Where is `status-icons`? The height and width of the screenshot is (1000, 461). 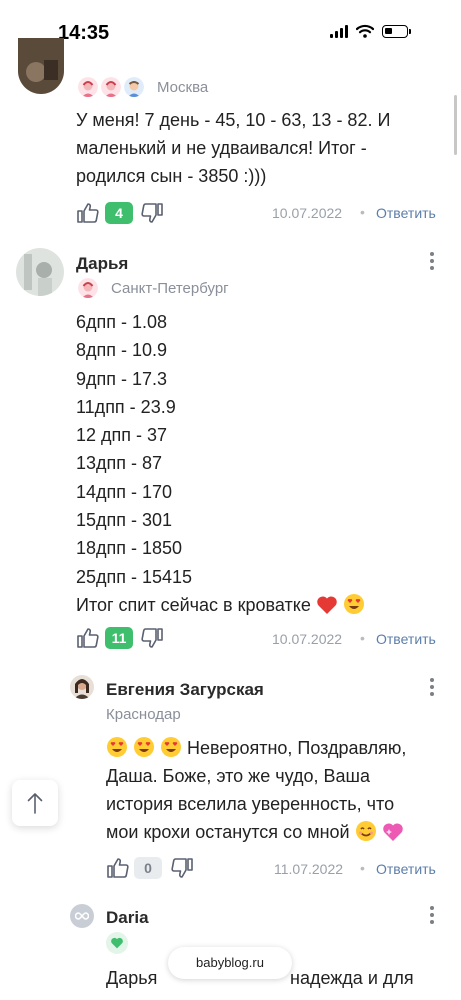
status-icons is located at coordinates (370, 31).